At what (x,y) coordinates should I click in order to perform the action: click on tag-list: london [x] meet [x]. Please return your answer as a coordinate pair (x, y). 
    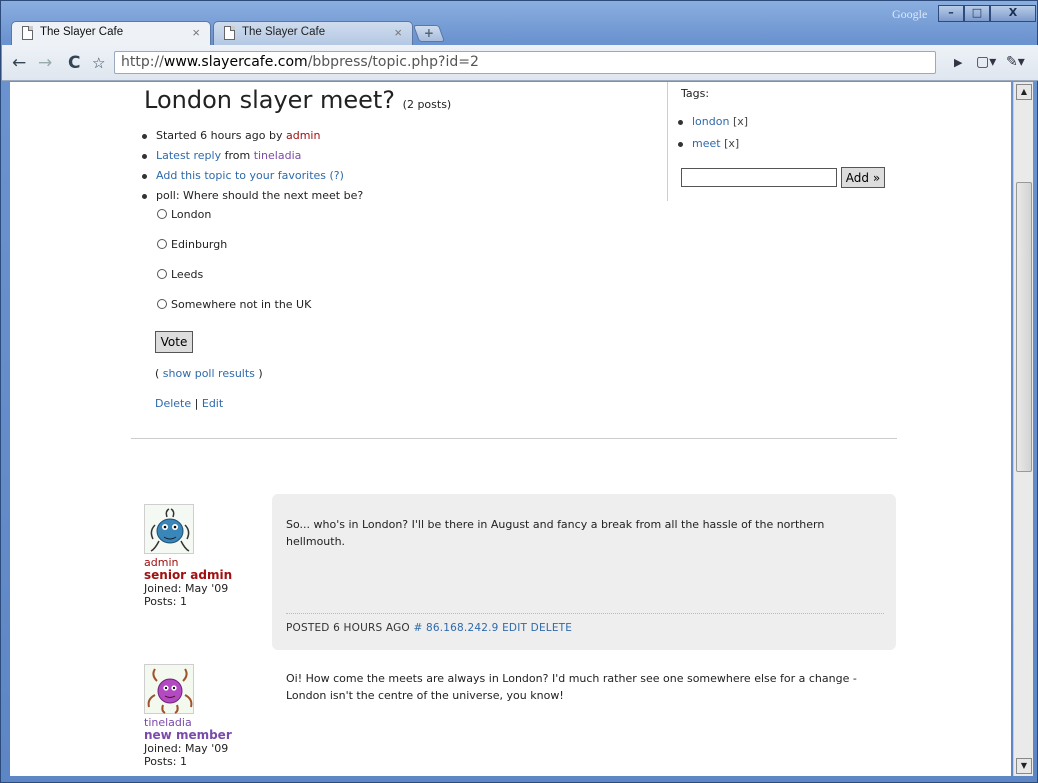
    Looking at the image, I should click on (713, 137).